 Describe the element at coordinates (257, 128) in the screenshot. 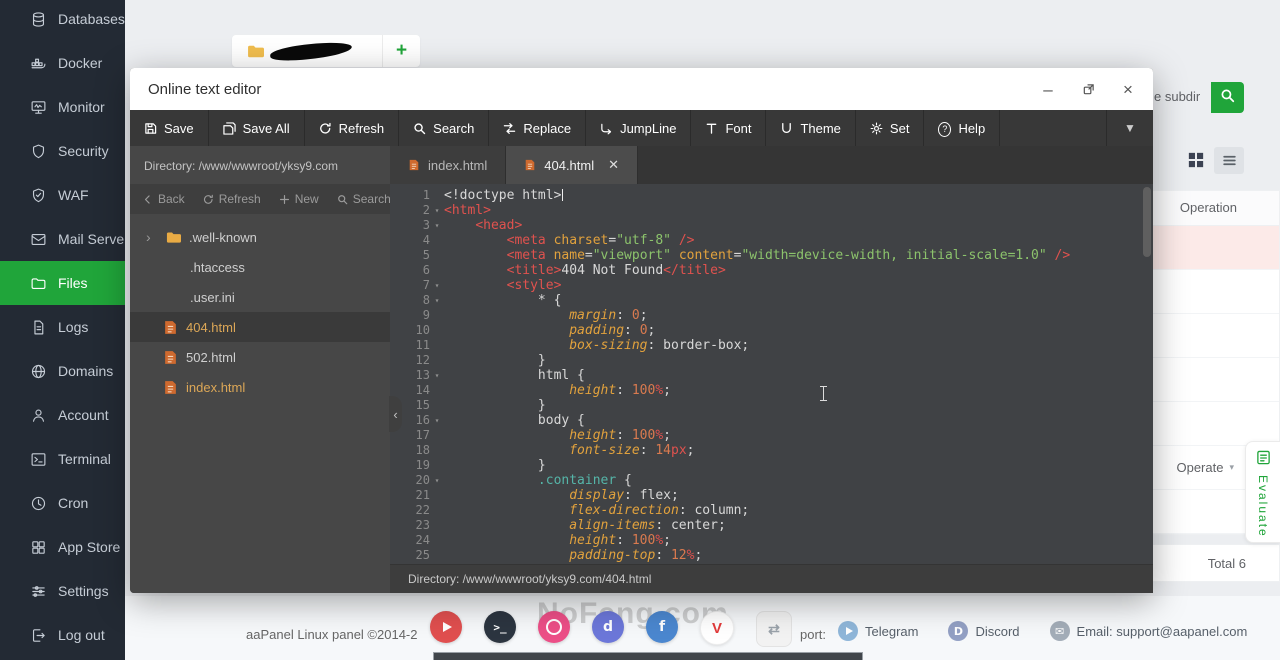

I see `save-all-button: Save All` at that location.